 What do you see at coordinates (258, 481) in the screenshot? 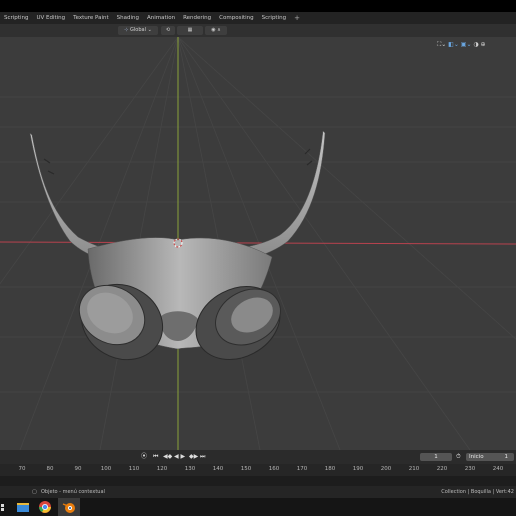
I see `timeline-scrollbar` at bounding box center [258, 481].